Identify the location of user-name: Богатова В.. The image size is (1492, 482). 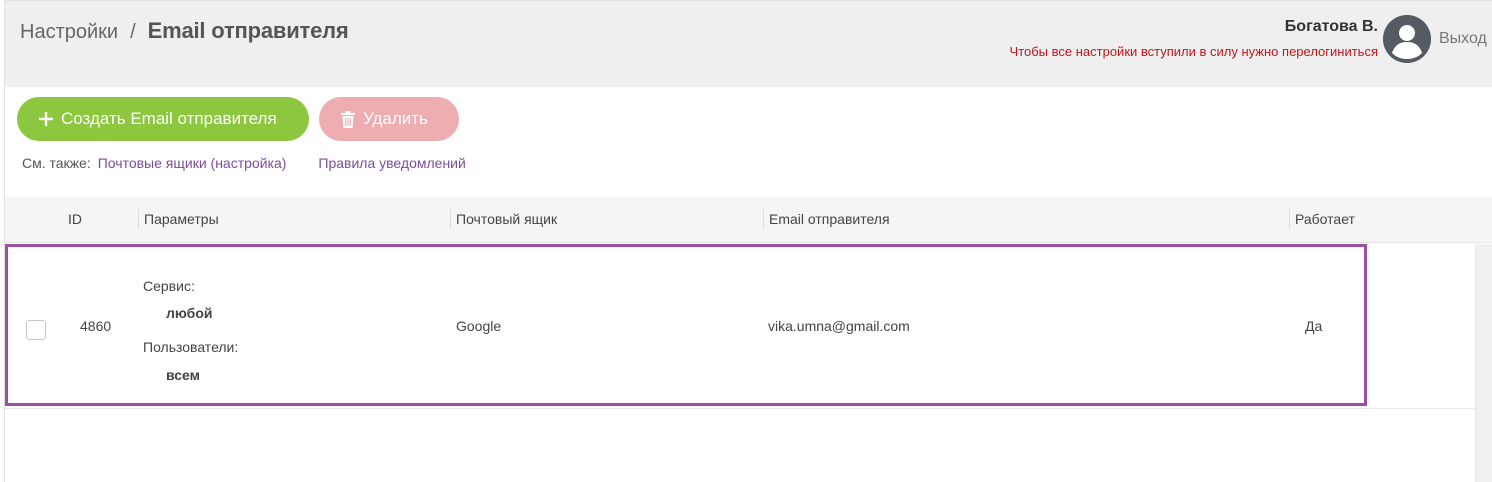
(1331, 26).